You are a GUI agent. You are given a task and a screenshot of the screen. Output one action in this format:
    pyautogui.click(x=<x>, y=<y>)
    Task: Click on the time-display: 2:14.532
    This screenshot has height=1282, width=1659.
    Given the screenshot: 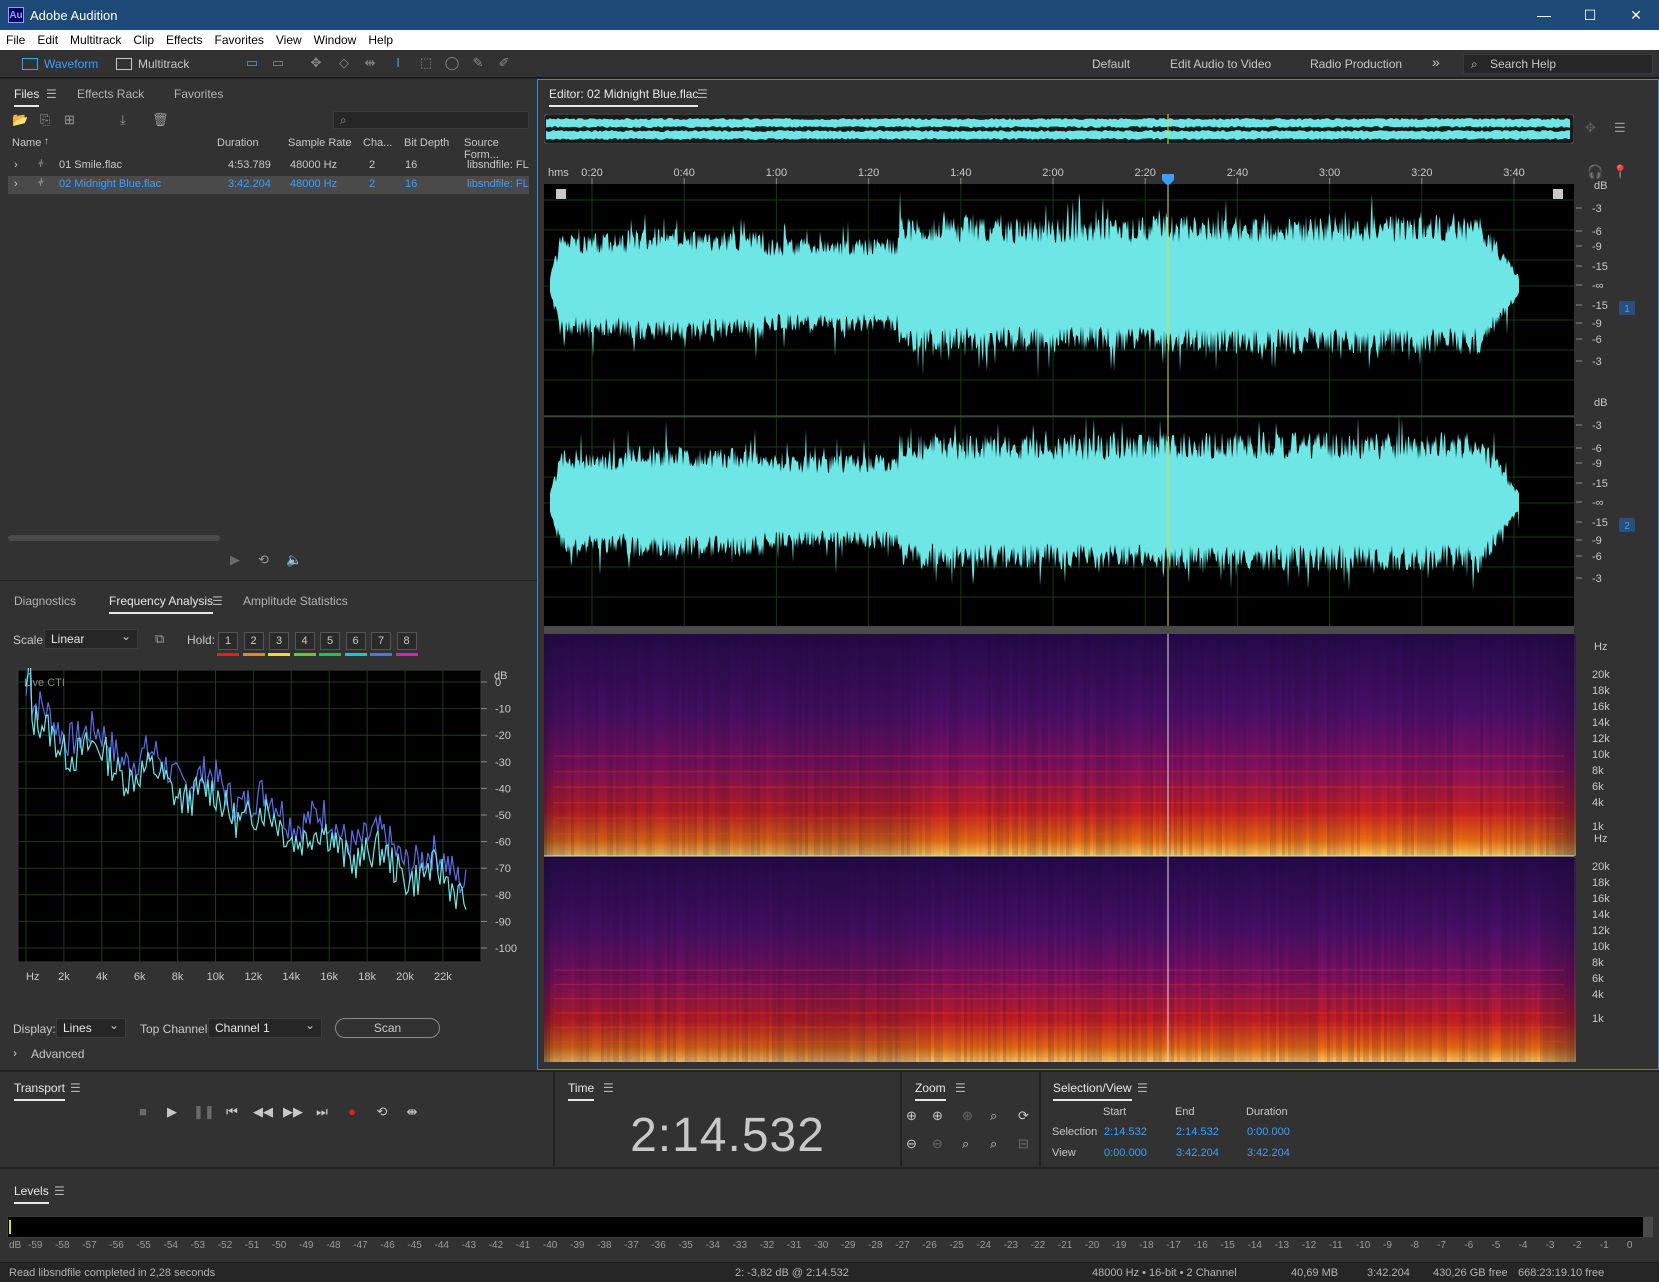 What is the action you would take?
    pyautogui.click(x=727, y=1135)
    